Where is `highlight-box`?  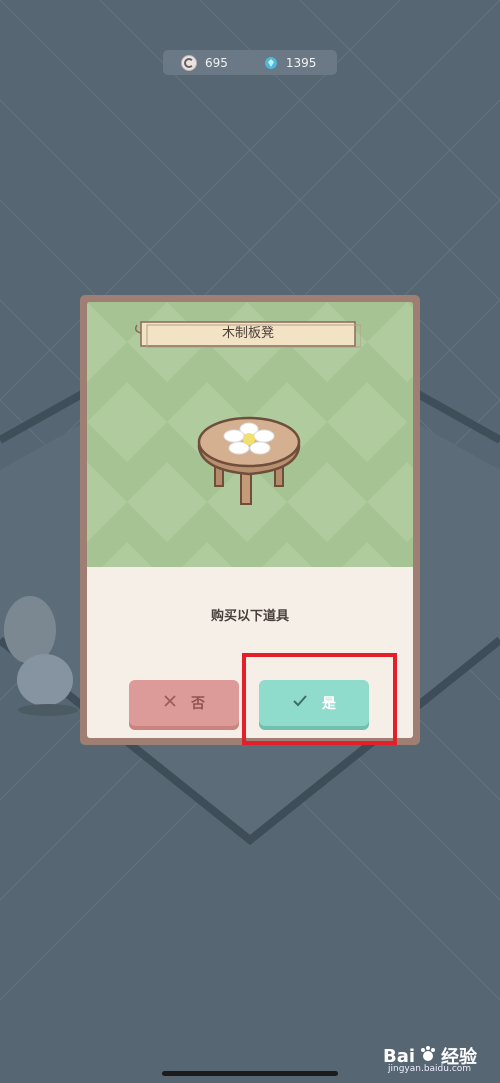
highlight-box is located at coordinates (319, 699).